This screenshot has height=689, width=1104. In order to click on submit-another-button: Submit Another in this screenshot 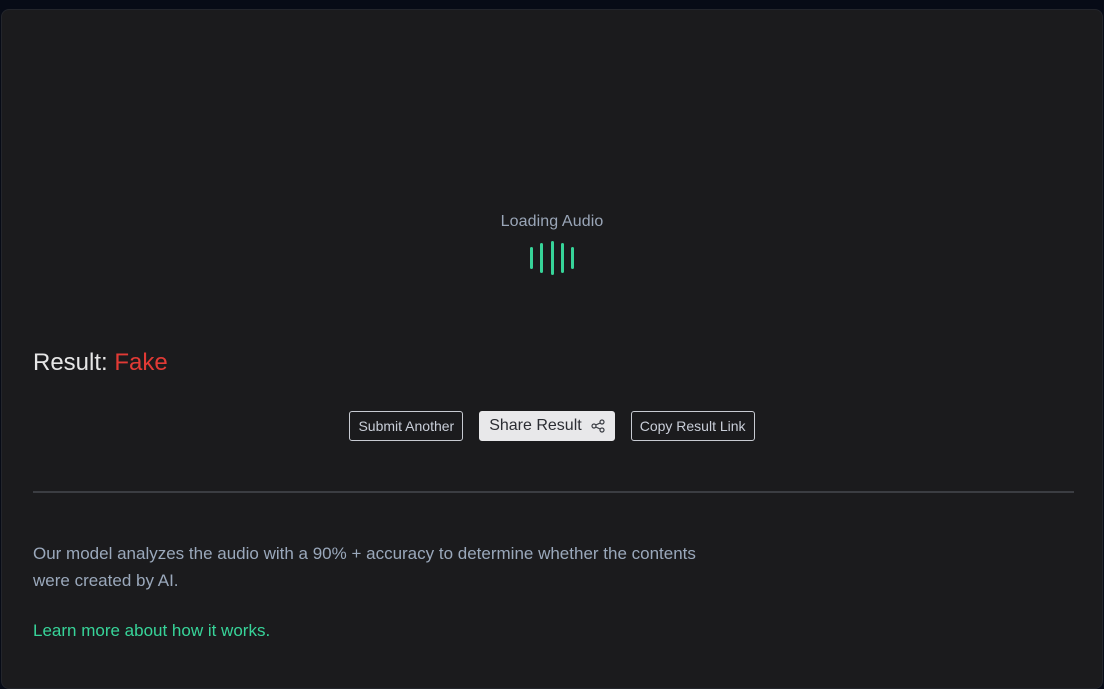, I will do `click(406, 426)`.